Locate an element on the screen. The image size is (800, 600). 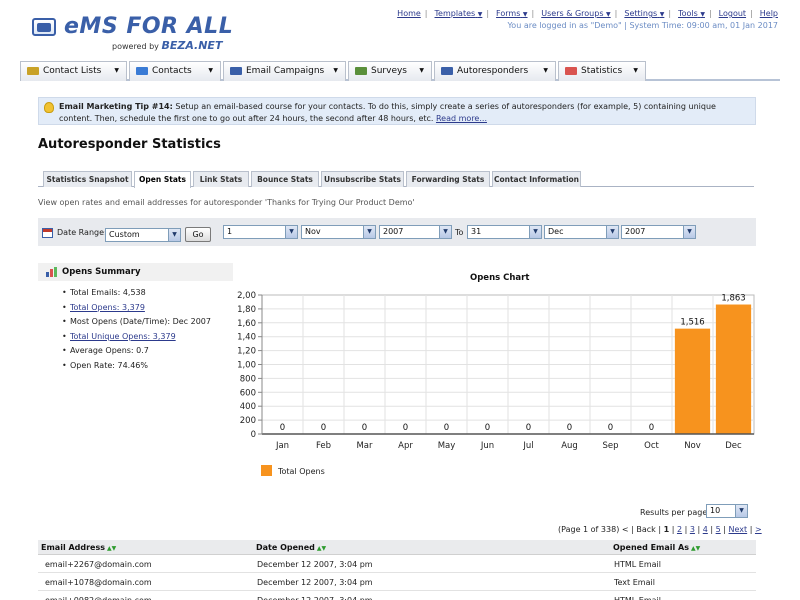
page-link-2: 2 is located at coordinates (679, 529).